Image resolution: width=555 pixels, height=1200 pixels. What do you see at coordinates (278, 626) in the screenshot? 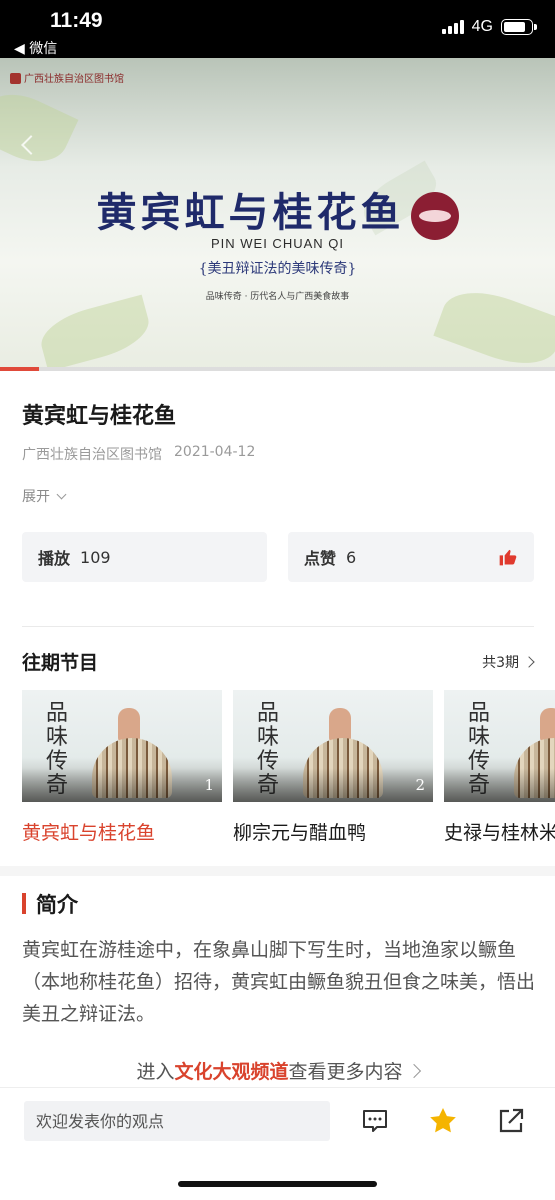
I see `divider` at bounding box center [278, 626].